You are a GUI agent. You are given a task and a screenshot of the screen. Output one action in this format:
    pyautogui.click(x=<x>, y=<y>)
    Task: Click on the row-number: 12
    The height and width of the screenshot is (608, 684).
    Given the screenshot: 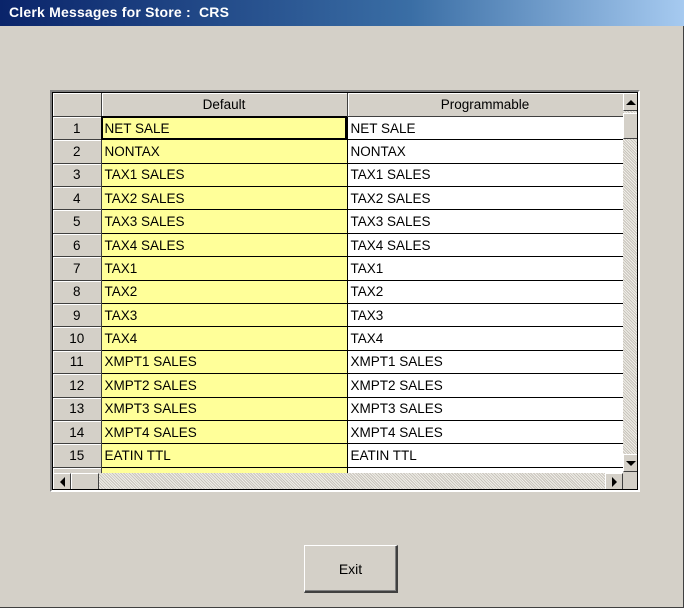 What is the action you would take?
    pyautogui.click(x=77, y=385)
    